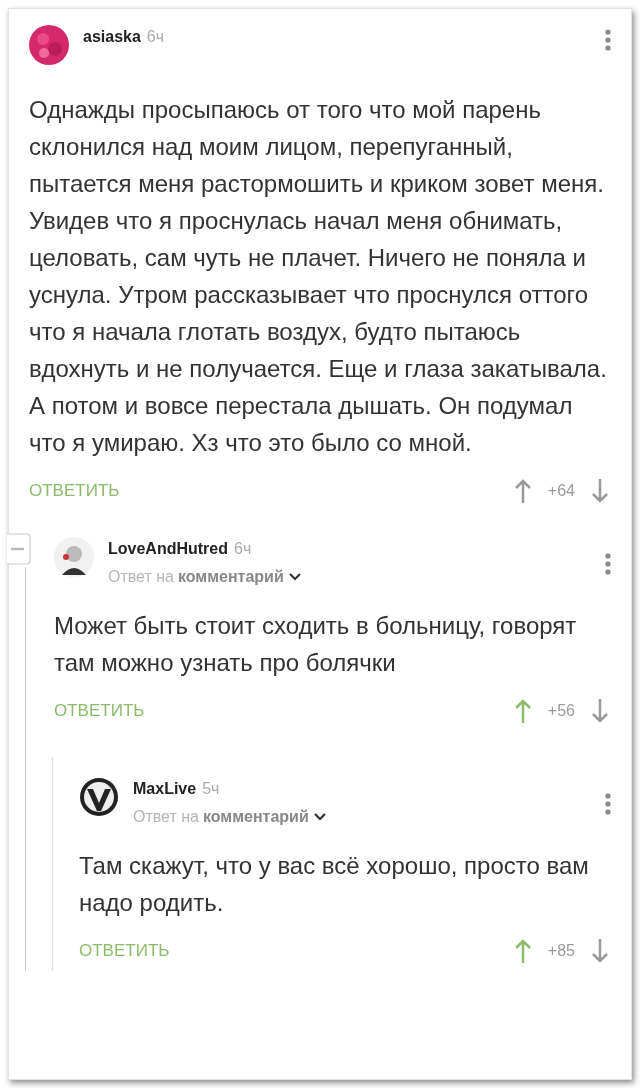 Image resolution: width=640 pixels, height=1088 pixels. What do you see at coordinates (211, 788) in the screenshot?
I see `timestamp: 5ч` at bounding box center [211, 788].